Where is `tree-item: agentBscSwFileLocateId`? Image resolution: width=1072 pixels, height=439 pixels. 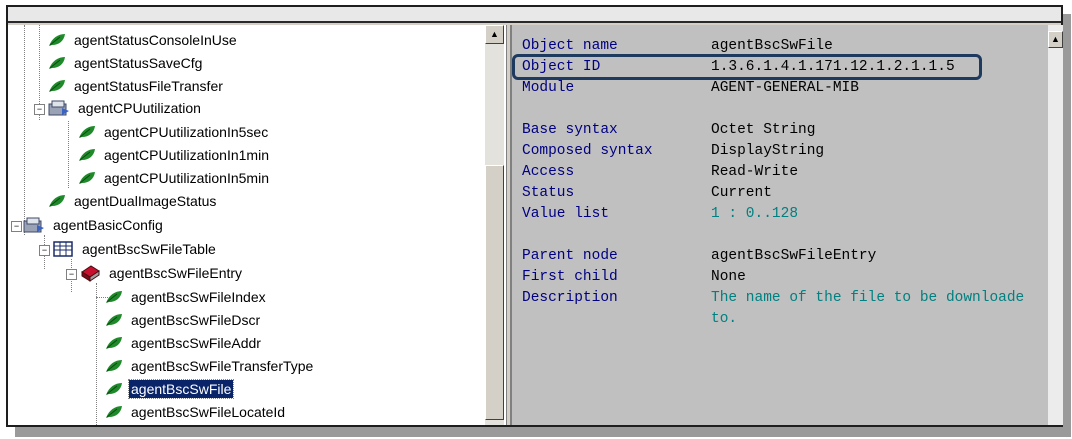
tree-item: agentBscSwFileLocateId is located at coordinates (196, 412).